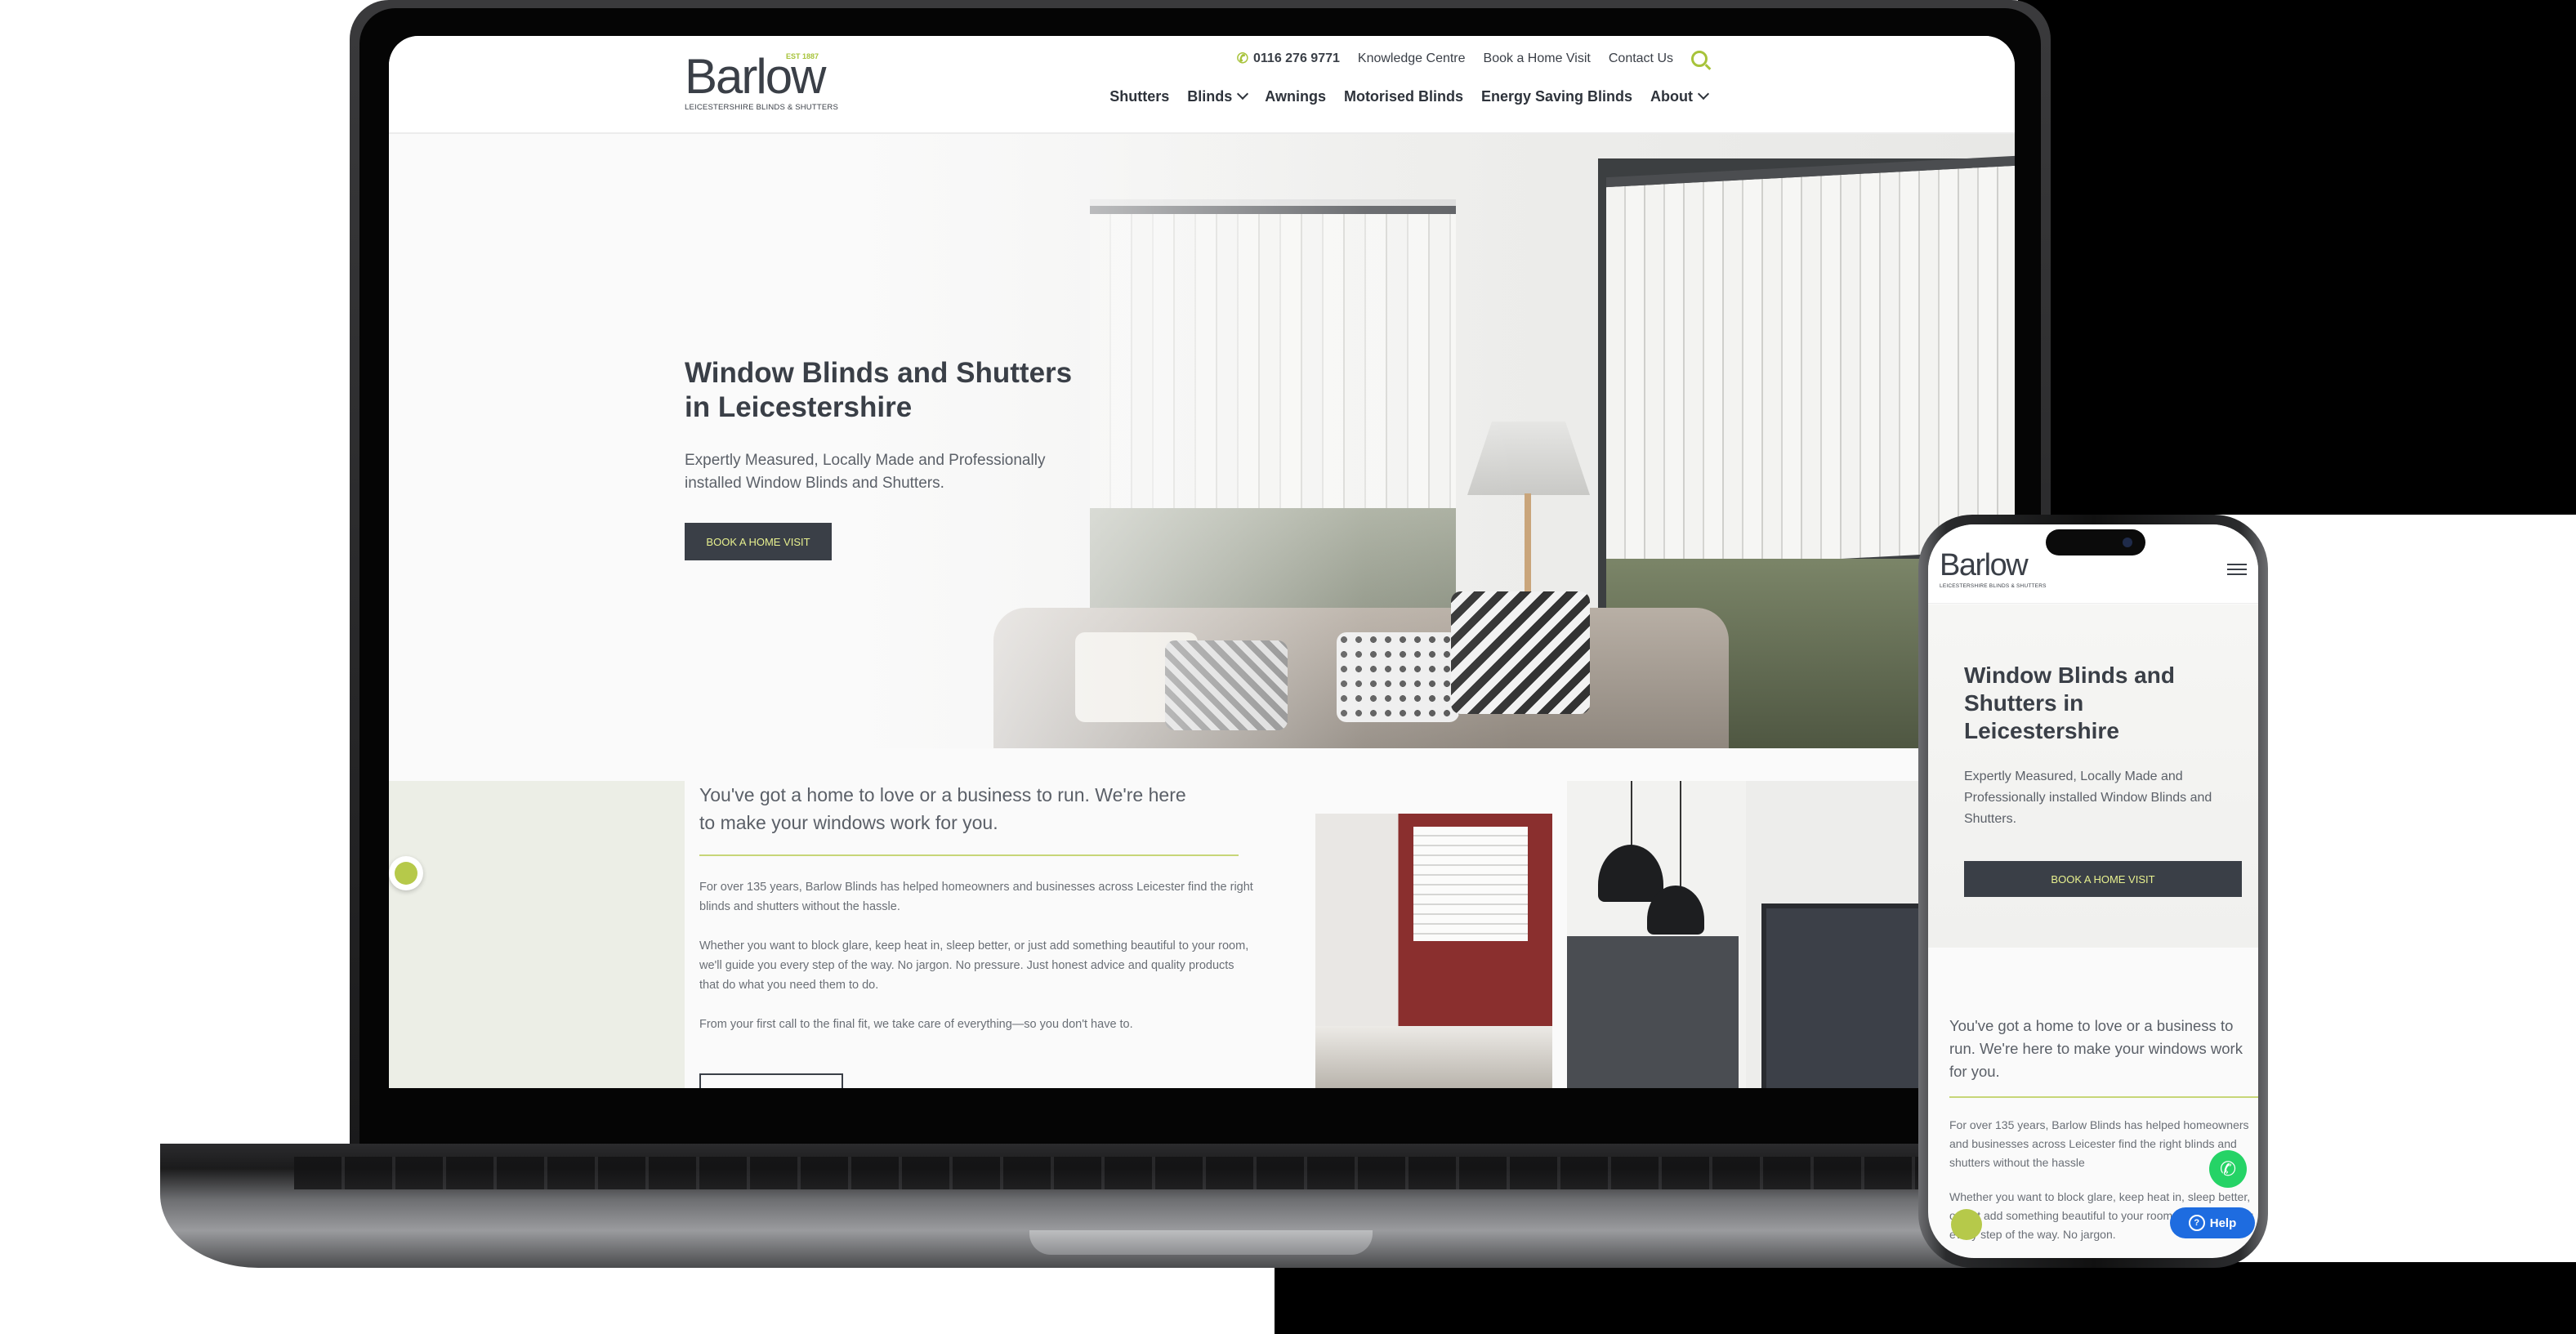 This screenshot has width=2576, height=1334. I want to click on book-home-visit-button: BOOK A HOME VISIT, so click(759, 541).